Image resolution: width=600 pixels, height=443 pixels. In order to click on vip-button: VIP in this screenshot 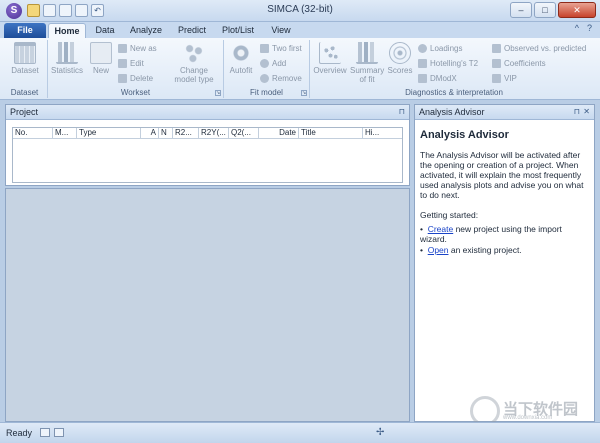, I will do `click(504, 78)`.